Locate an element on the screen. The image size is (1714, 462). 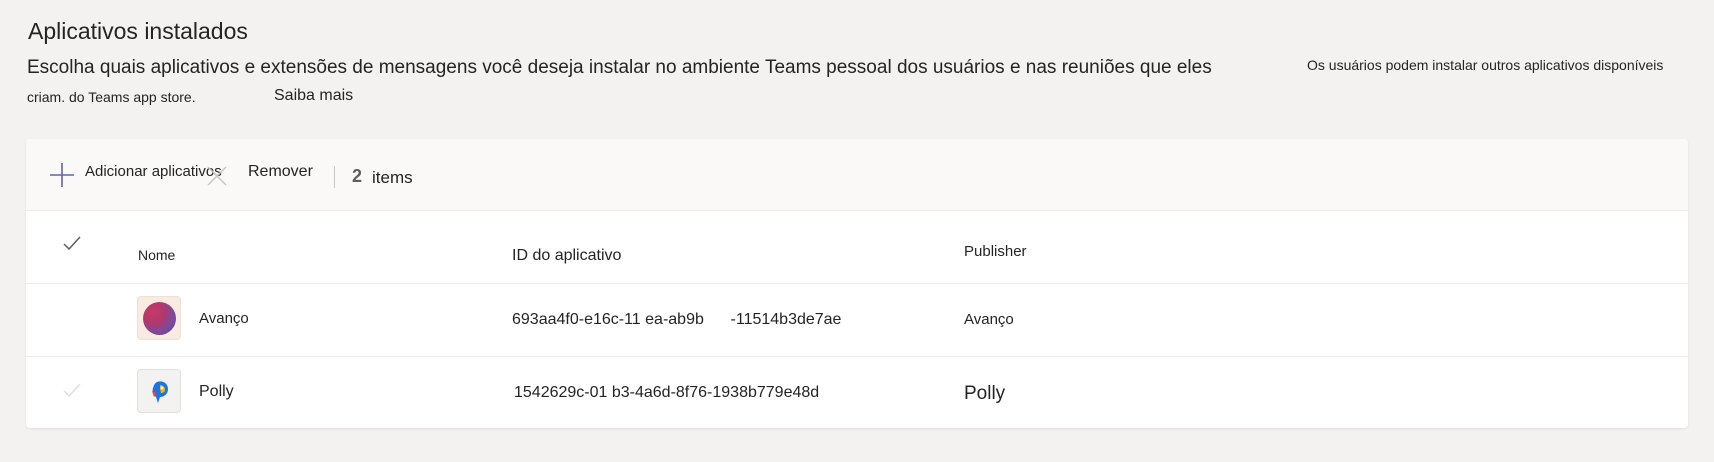
close-icon is located at coordinates (217, 176).